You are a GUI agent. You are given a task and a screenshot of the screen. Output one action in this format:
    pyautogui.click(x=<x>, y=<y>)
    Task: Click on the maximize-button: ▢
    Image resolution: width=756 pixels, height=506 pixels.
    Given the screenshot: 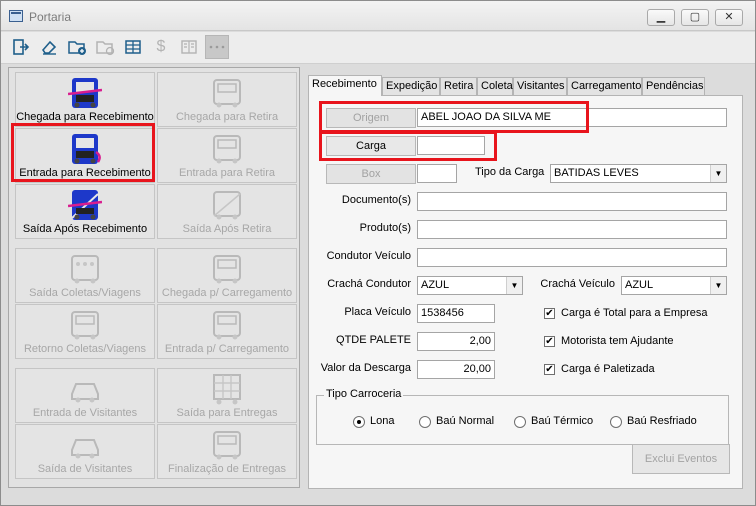 What is the action you would take?
    pyautogui.click(x=695, y=17)
    